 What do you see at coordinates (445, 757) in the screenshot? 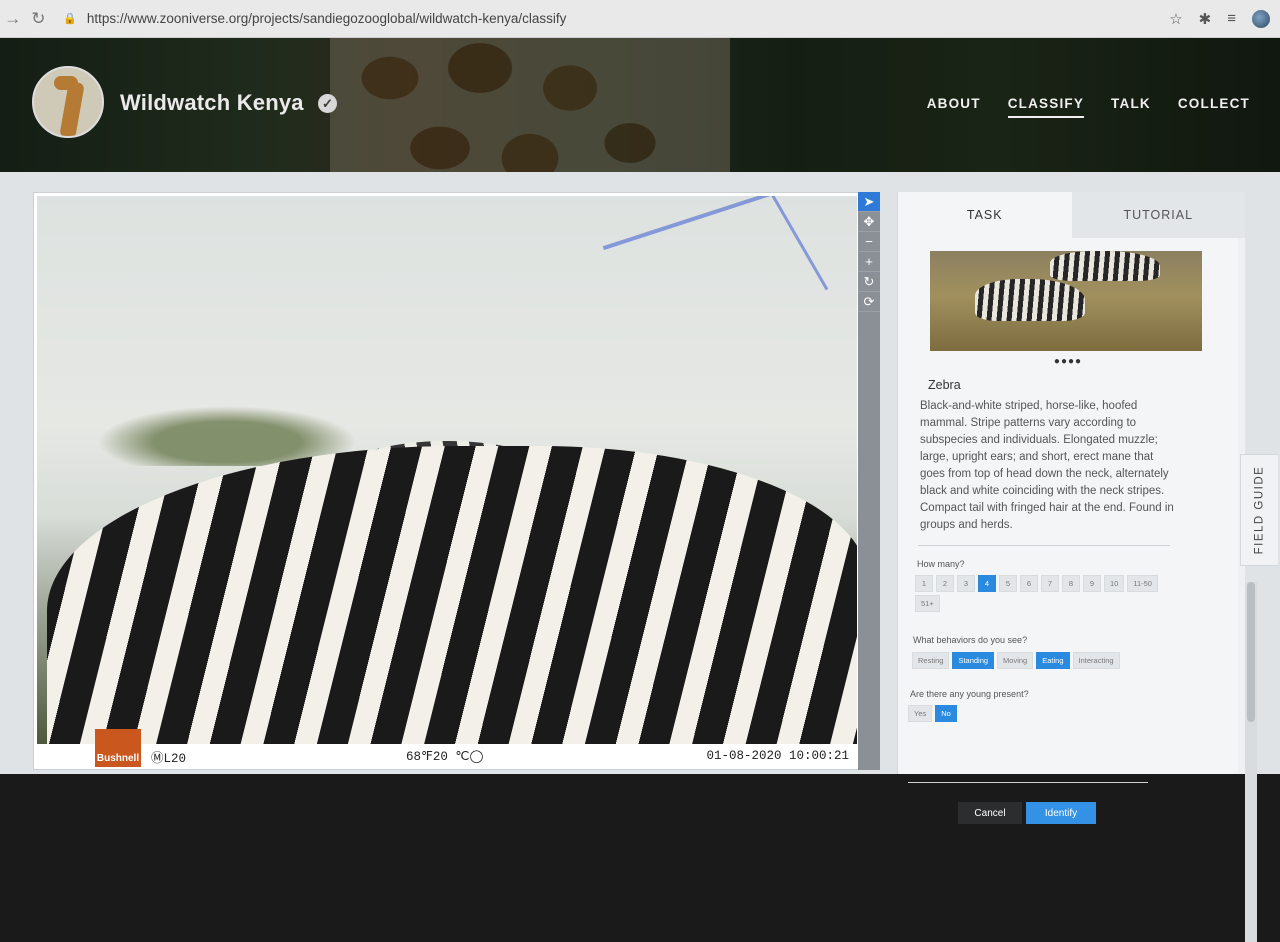
I see `camera-temperature: 68℉20 ℃◯` at bounding box center [445, 757].